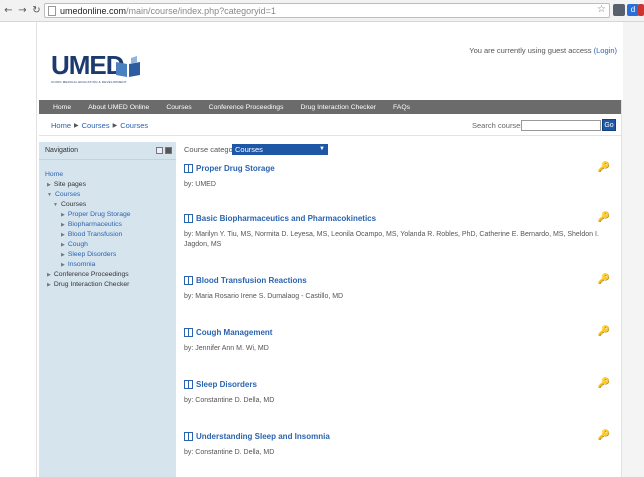 Image resolution: width=644 pixels, height=477 pixels. Describe the element at coordinates (110, 235) in the screenshot. I see `nav-item-blood-transfusion: ▶ Blood Transfusion` at that location.